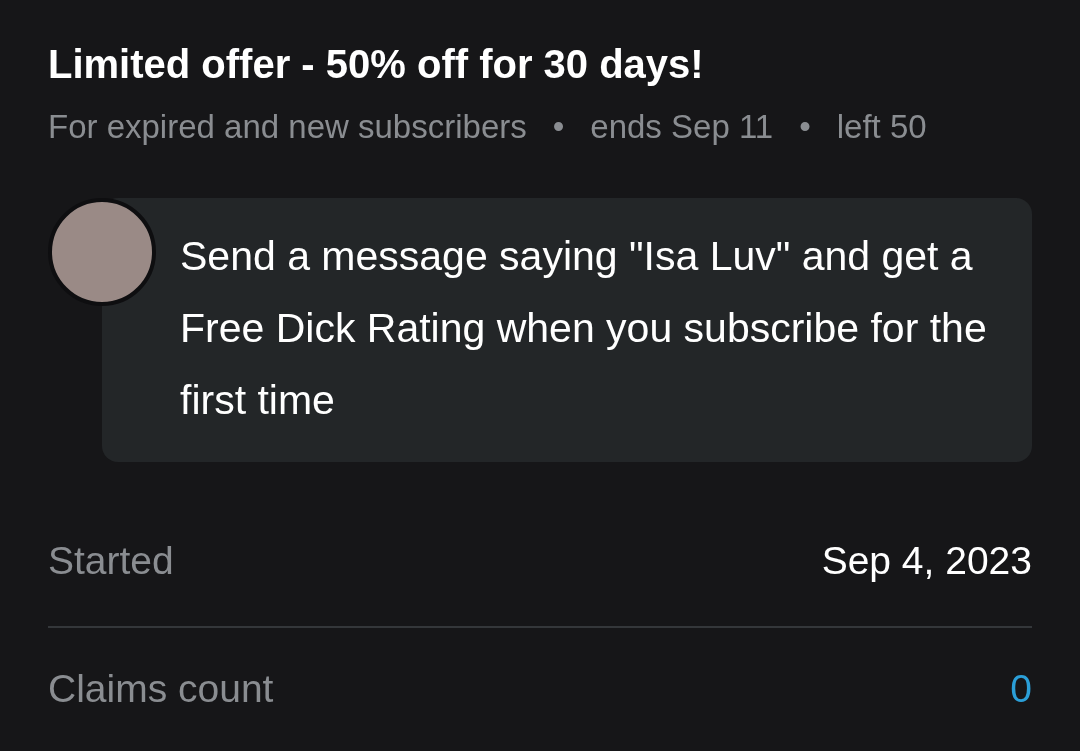 The height and width of the screenshot is (751, 1080). Describe the element at coordinates (881, 127) in the screenshot. I see `offer-detail: left 50` at that location.